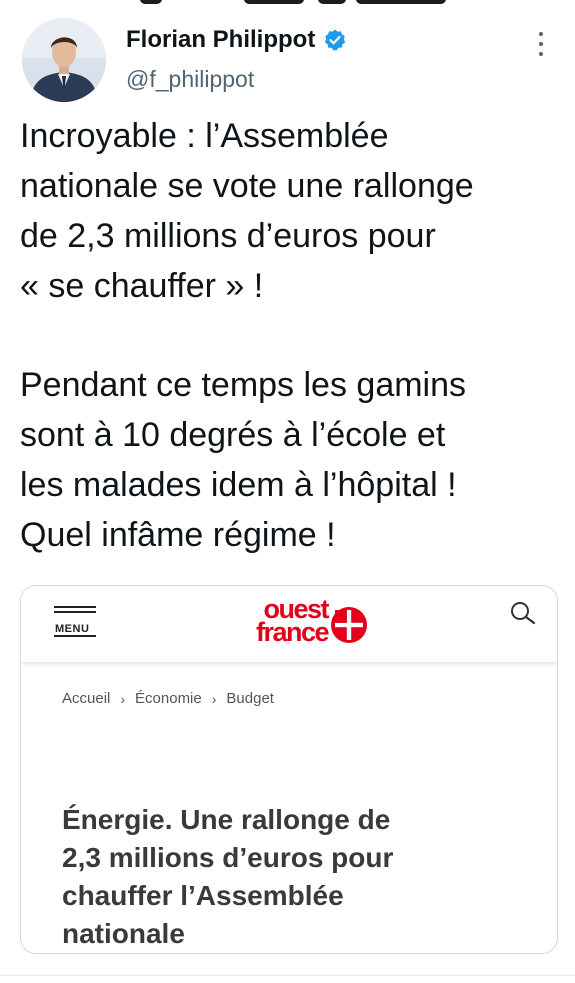 This screenshot has height=983, width=575. Describe the element at coordinates (203, 895) in the screenshot. I see `headline-line: chauffer l’Assemblée` at that location.